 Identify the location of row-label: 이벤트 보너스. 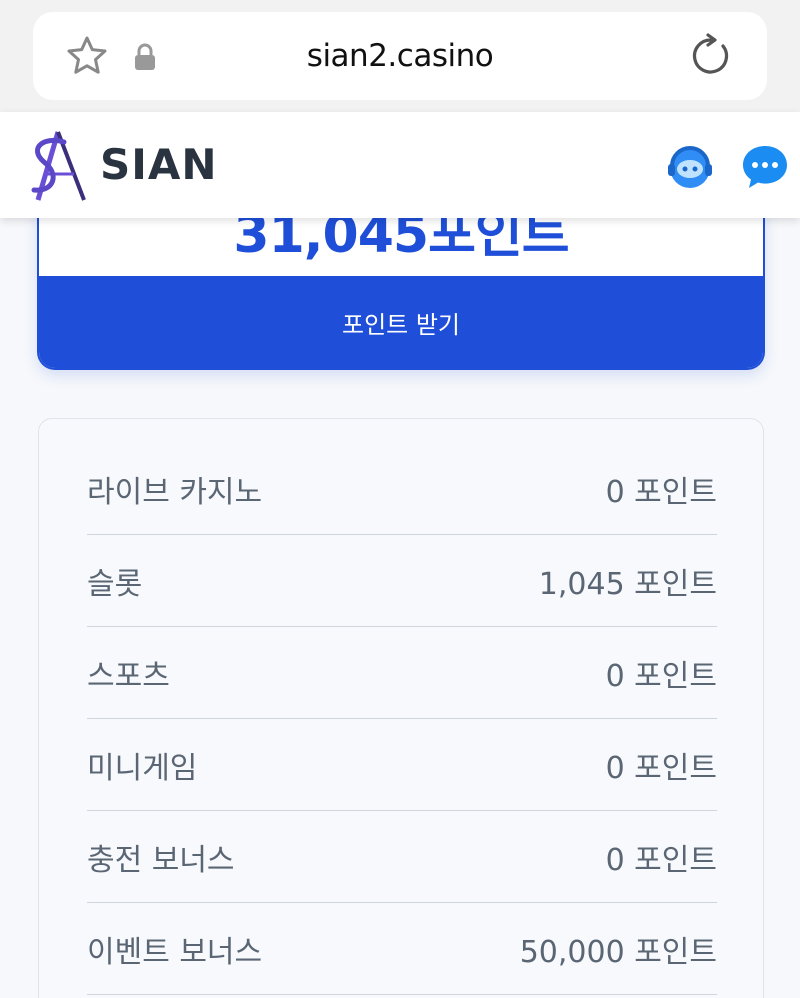
(175, 952).